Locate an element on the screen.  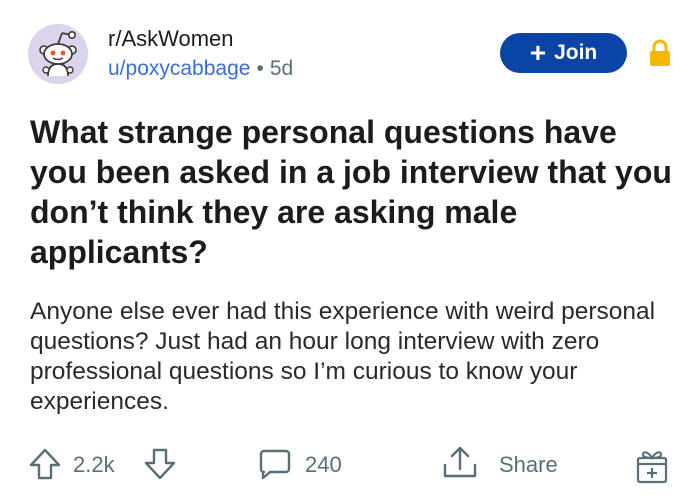
comment-count: 240 is located at coordinates (323, 465).